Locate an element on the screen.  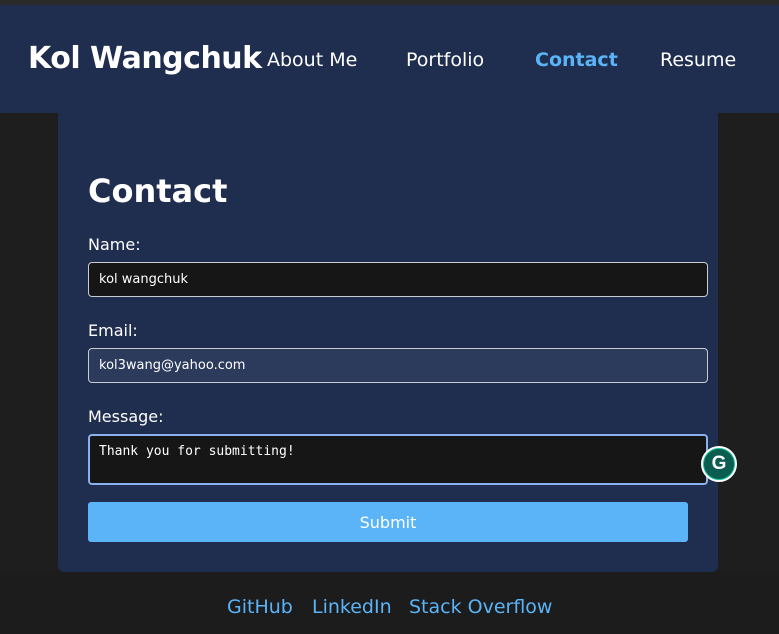
grammarly-glyph: G is located at coordinates (719, 464).